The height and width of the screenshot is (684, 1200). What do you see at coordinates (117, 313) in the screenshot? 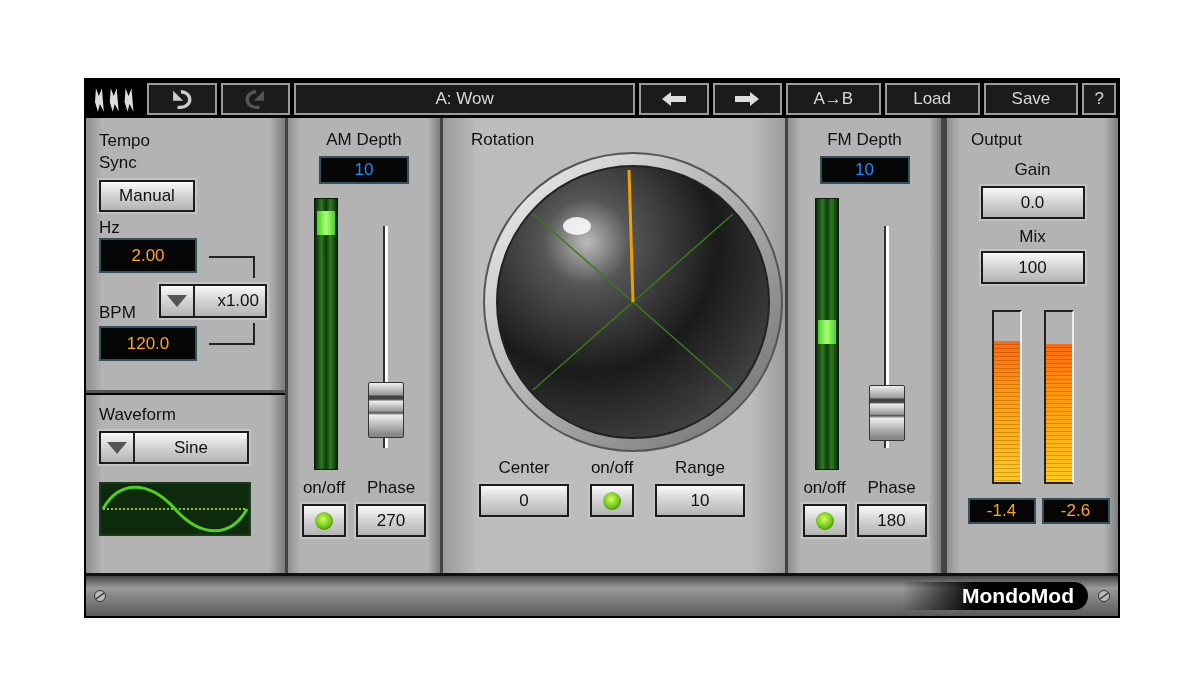
I see `bpm-label: BPM` at bounding box center [117, 313].